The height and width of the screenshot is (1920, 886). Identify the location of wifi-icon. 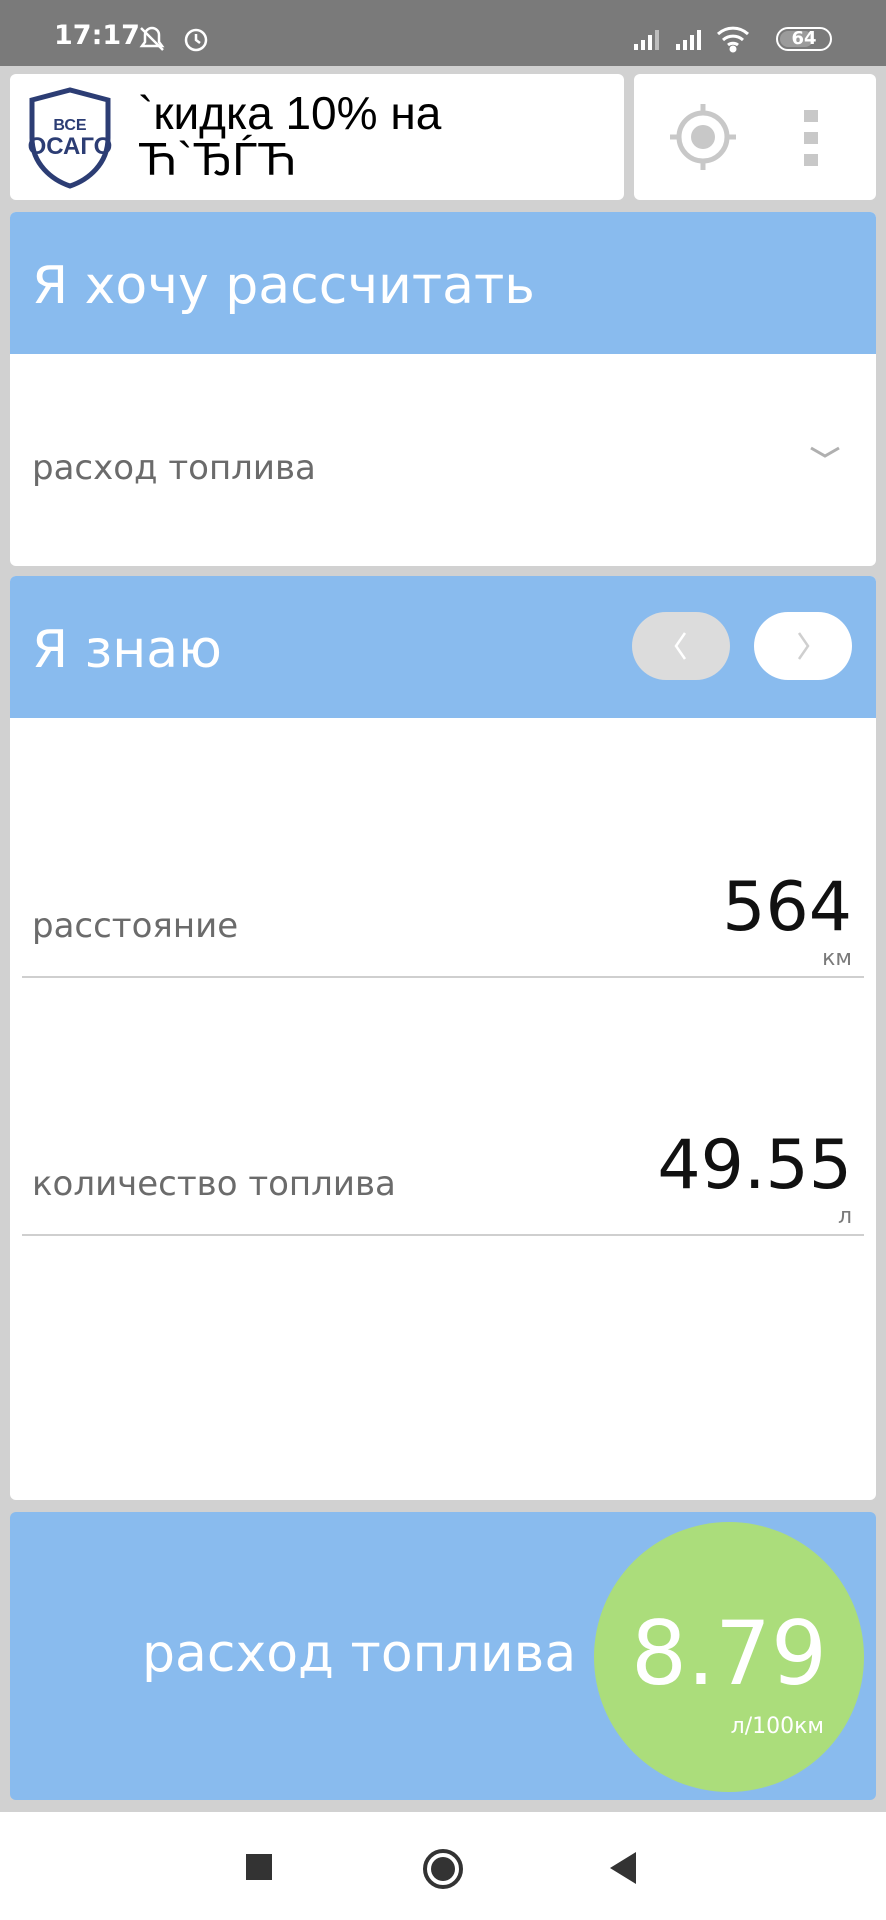
(733, 39).